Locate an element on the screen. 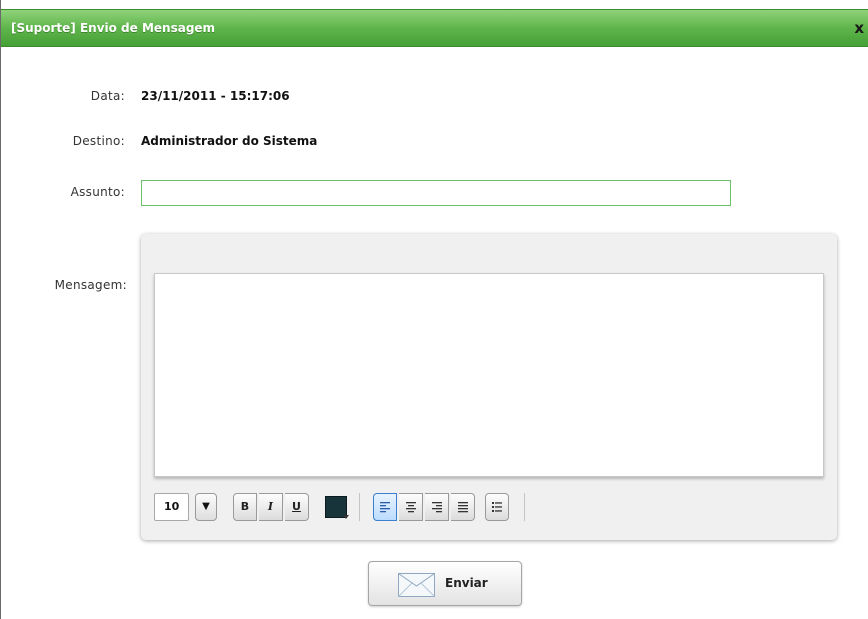 The height and width of the screenshot is (619, 868). font-size-field: 10 is located at coordinates (171, 507).